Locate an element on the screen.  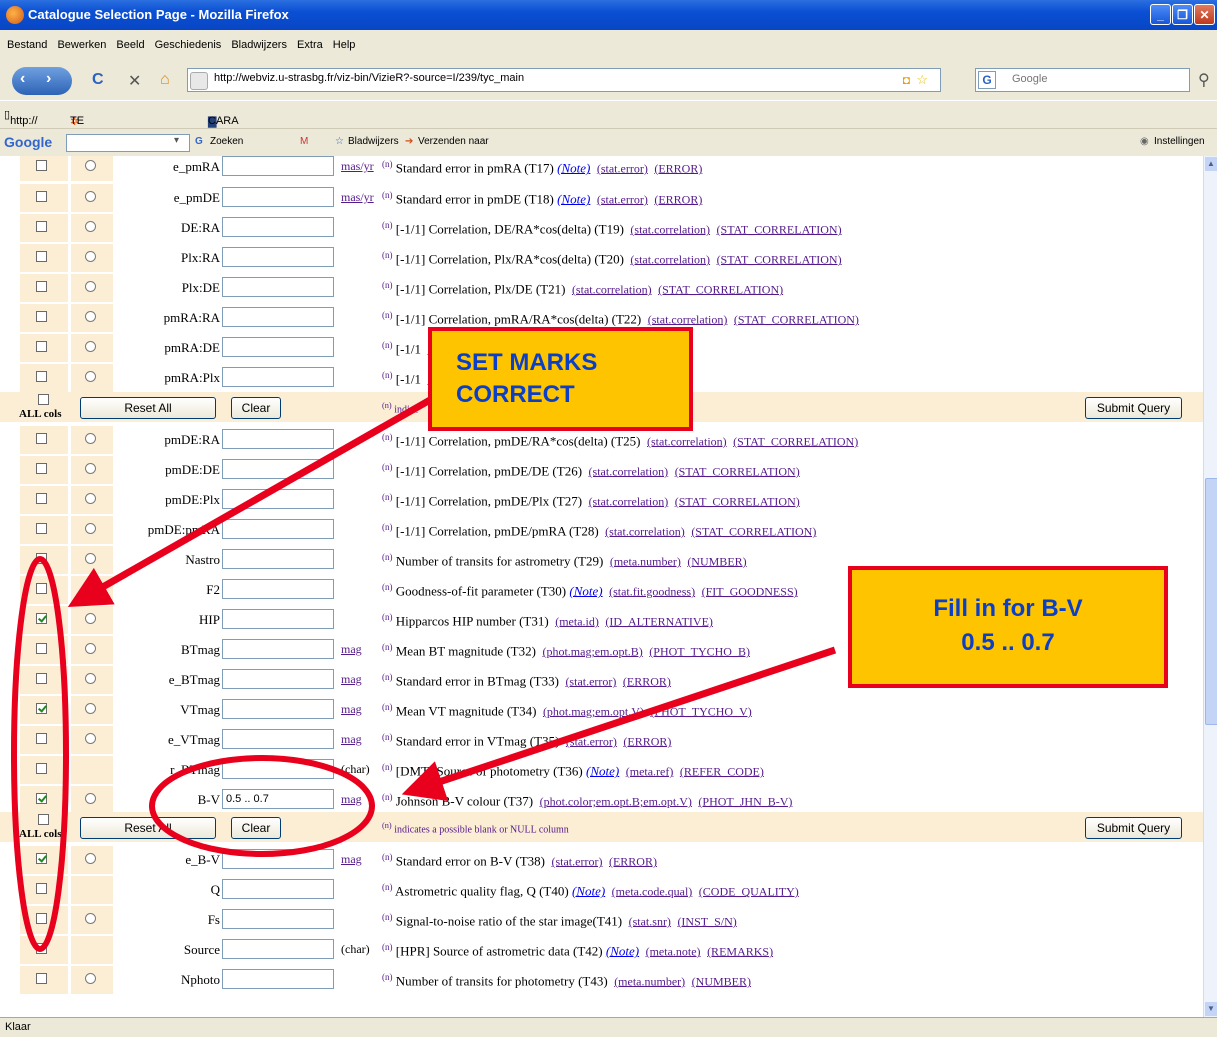
submit-query-button: Submit Query is located at coordinates (1133, 408).